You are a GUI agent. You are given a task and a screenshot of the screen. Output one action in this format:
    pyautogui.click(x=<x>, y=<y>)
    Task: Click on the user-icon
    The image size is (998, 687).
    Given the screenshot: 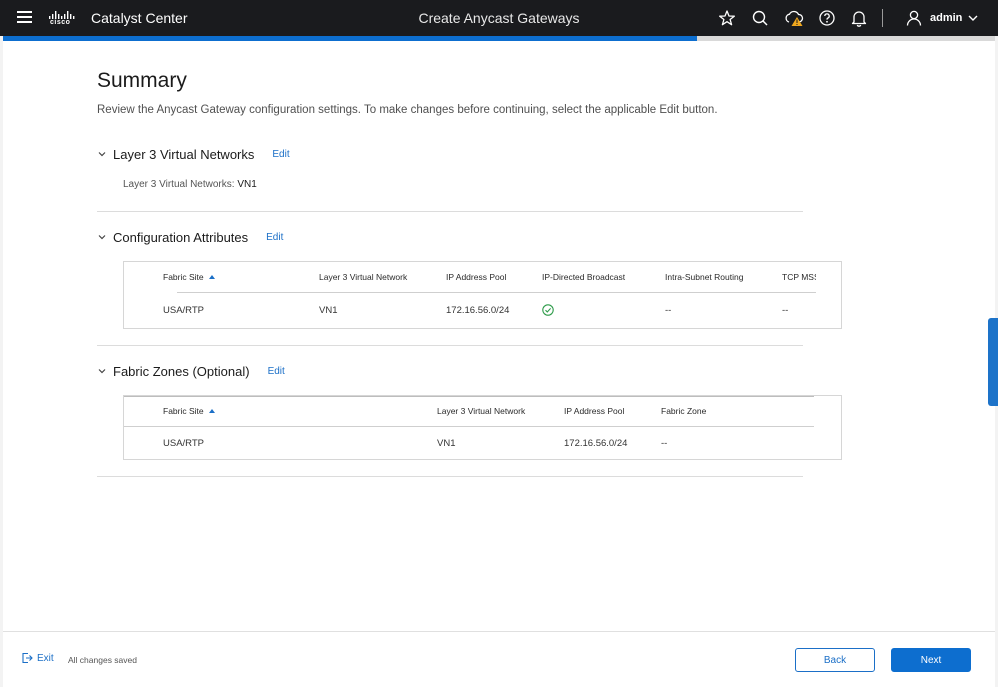 What is the action you would take?
    pyautogui.click(x=914, y=18)
    